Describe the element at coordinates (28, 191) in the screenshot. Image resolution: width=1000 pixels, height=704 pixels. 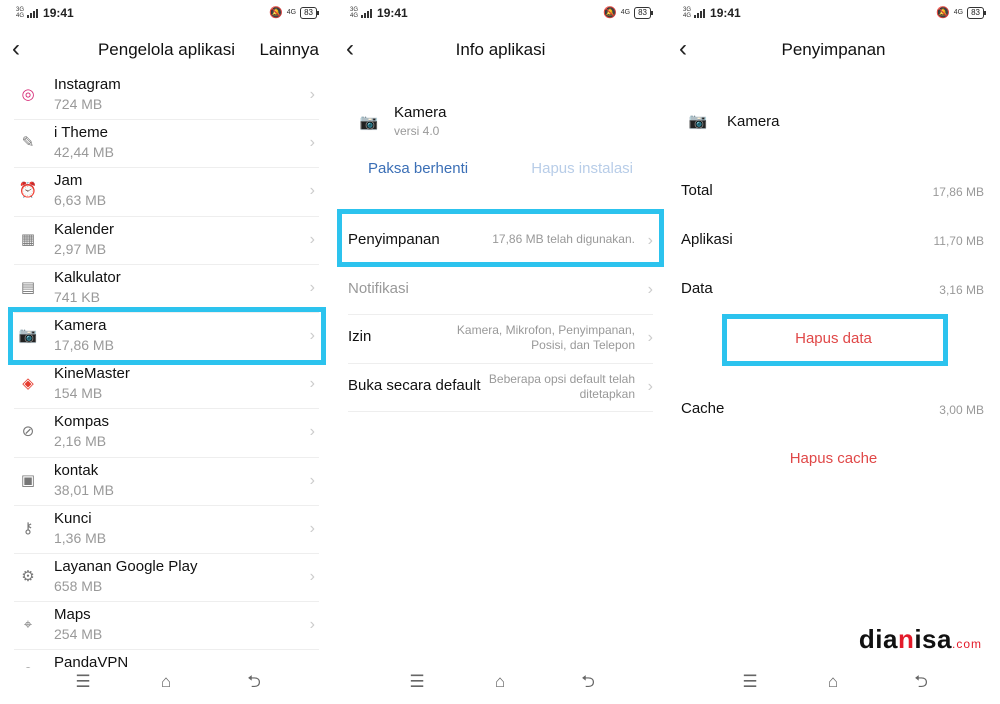
I see `alarm-clock-icon: ⏰` at that location.